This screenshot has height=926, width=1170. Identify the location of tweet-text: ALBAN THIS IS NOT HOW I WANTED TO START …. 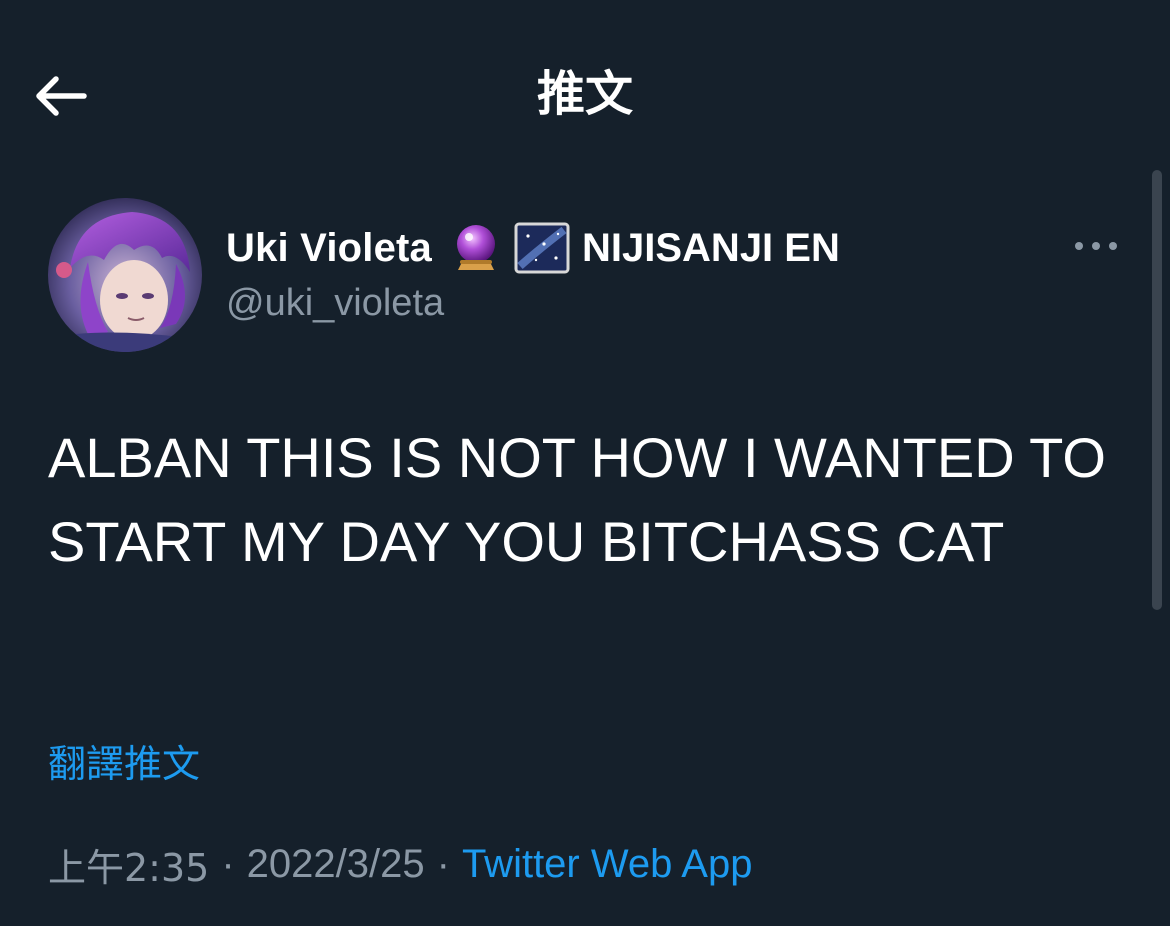
(577, 499).